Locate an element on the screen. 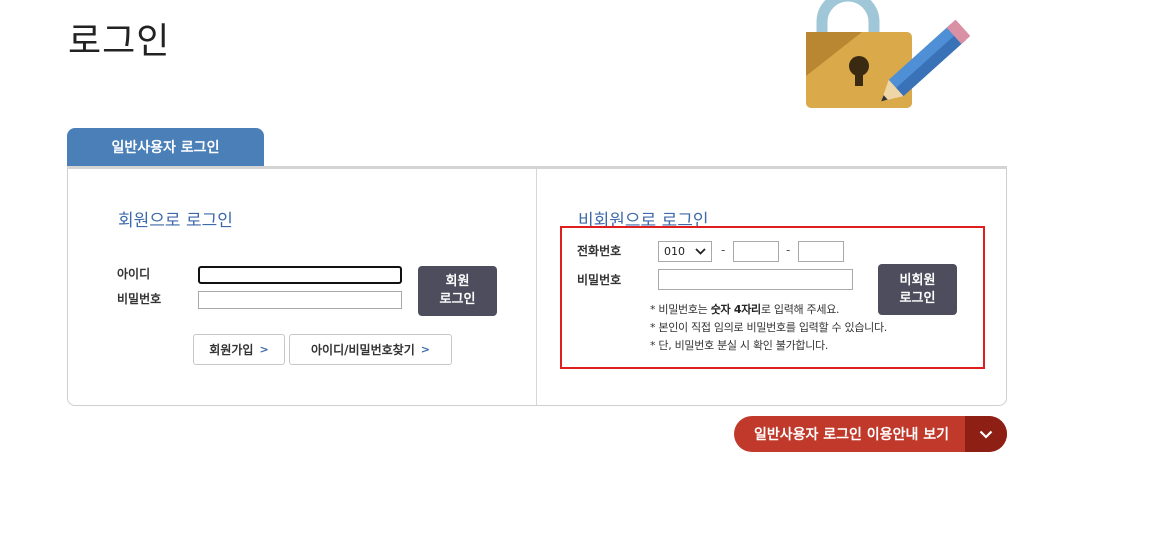 The image size is (1152, 552). panel-divider is located at coordinates (536, 287).